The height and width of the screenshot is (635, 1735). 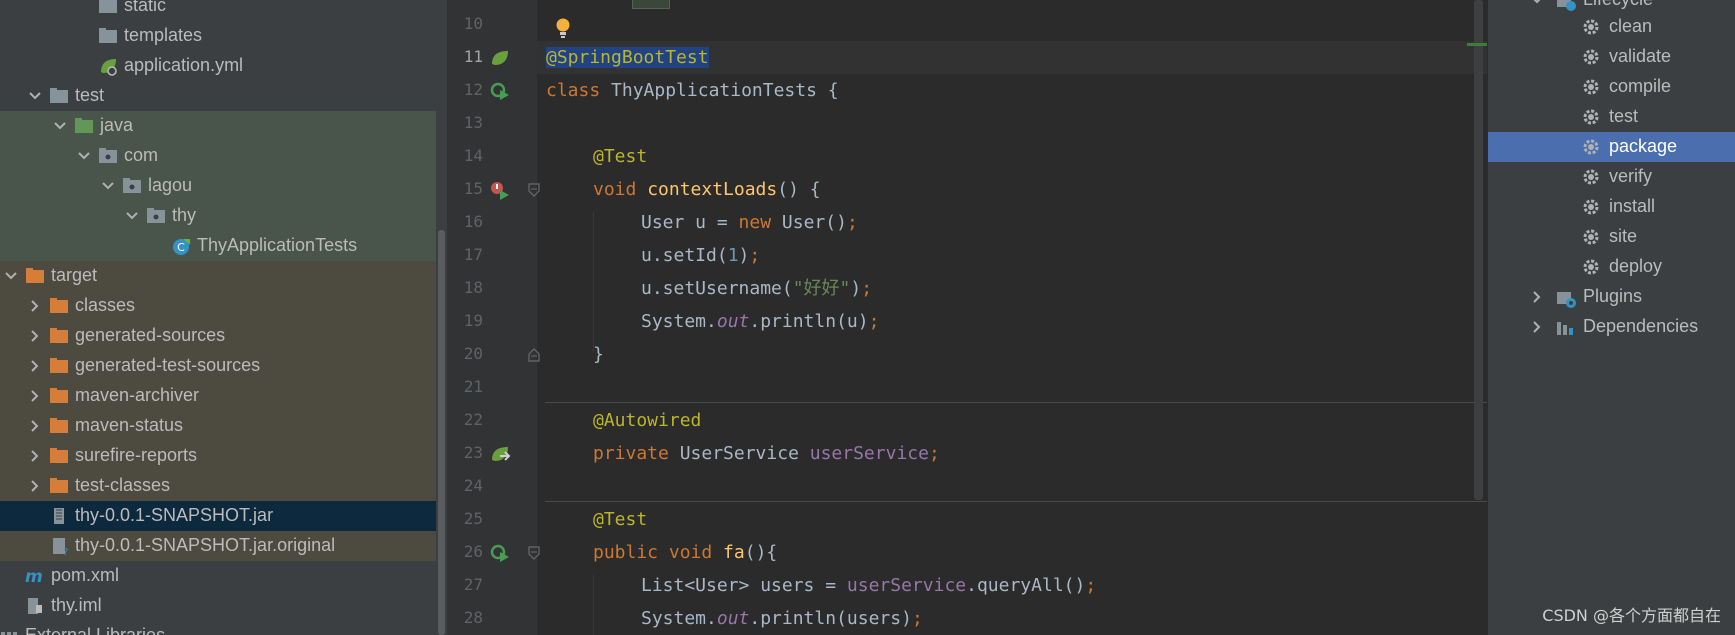 What do you see at coordinates (500, 190) in the screenshot?
I see `run-test-failed-icon` at bounding box center [500, 190].